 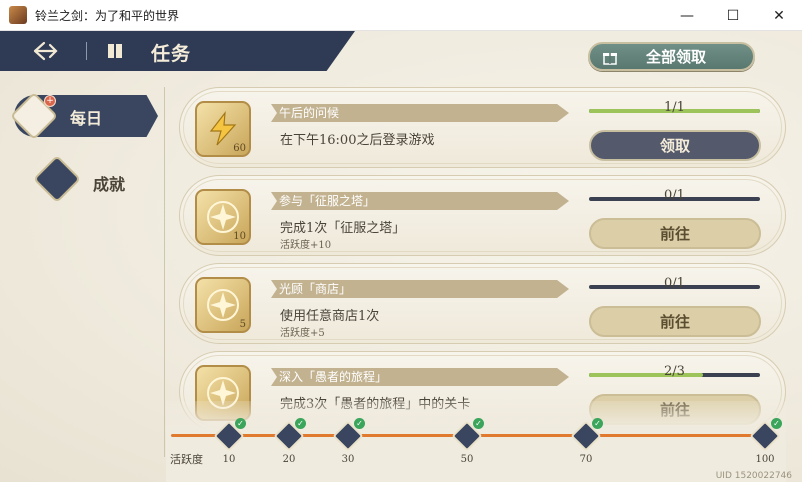 What do you see at coordinates (586, 459) in the screenshot?
I see `milestone-value: 70` at bounding box center [586, 459].